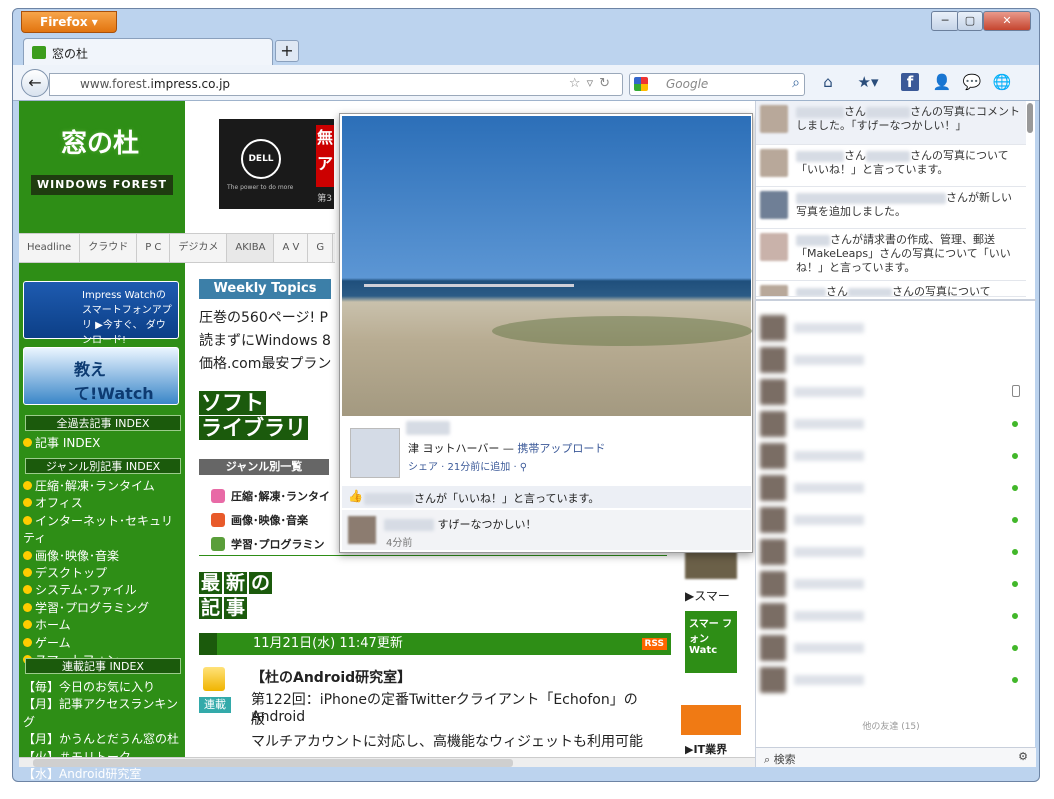 This screenshot has width=1054, height=799. I want to click on right-column: ▶スマー スマー フォン Watc ▶IT業界, so click(711, 654).